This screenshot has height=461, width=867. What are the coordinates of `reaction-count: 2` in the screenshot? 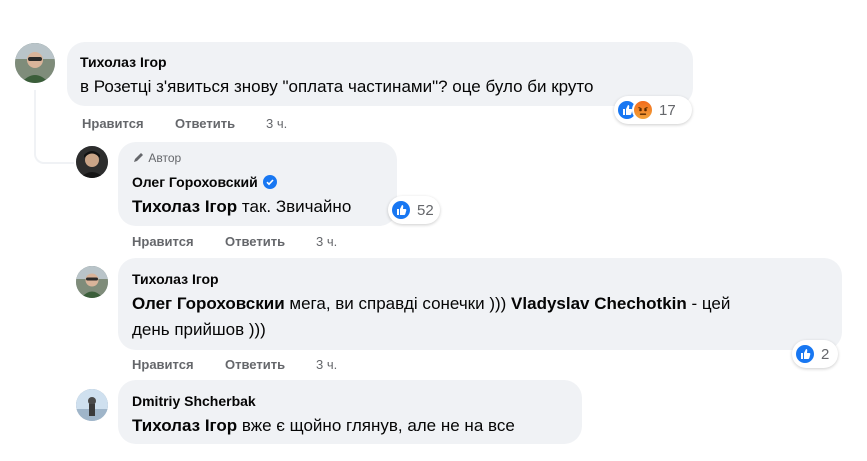 It's located at (825, 354).